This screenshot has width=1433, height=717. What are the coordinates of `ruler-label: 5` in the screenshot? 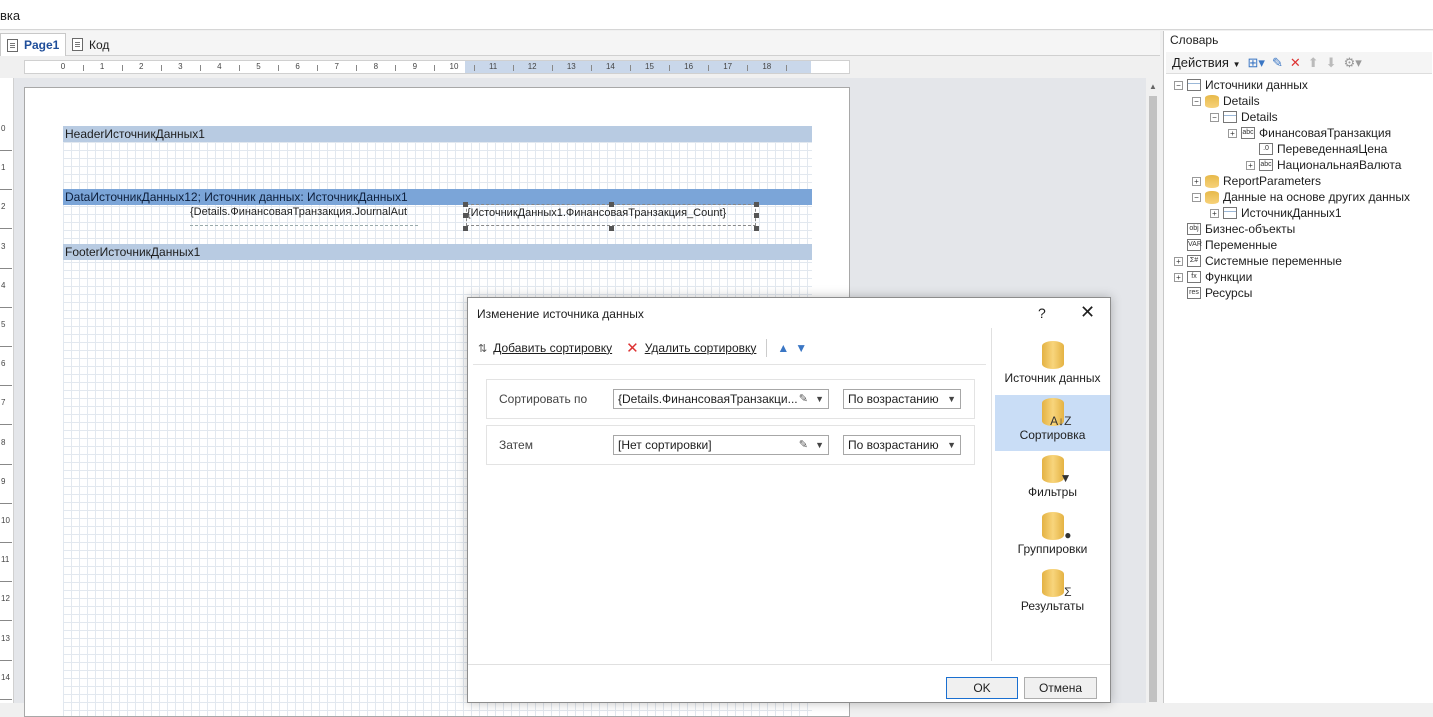 It's located at (3, 324).